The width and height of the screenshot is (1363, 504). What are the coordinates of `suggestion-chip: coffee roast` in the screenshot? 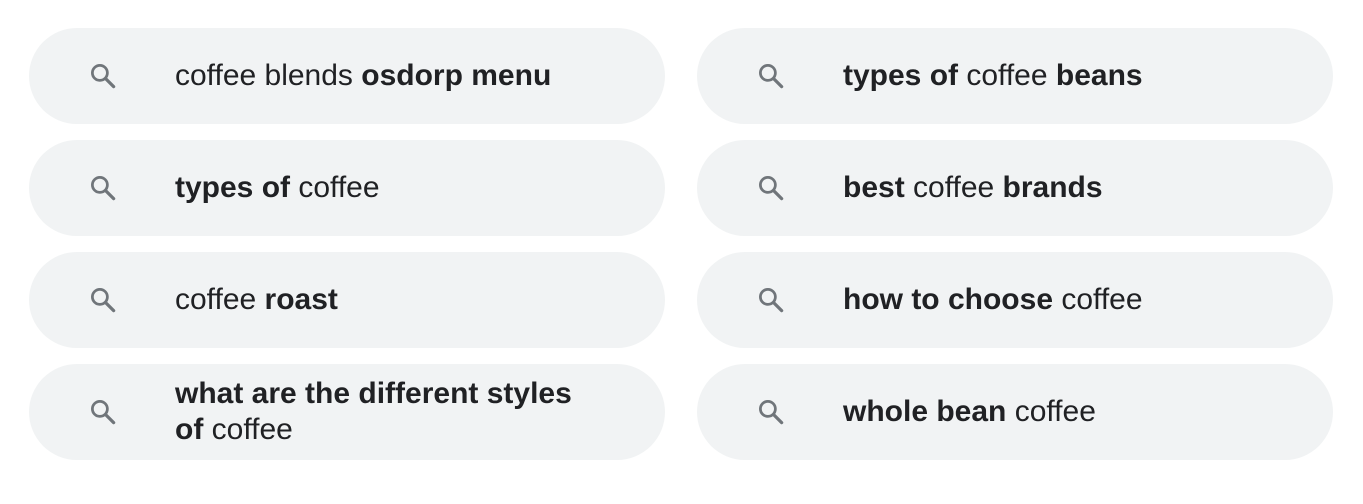 It's located at (347, 300).